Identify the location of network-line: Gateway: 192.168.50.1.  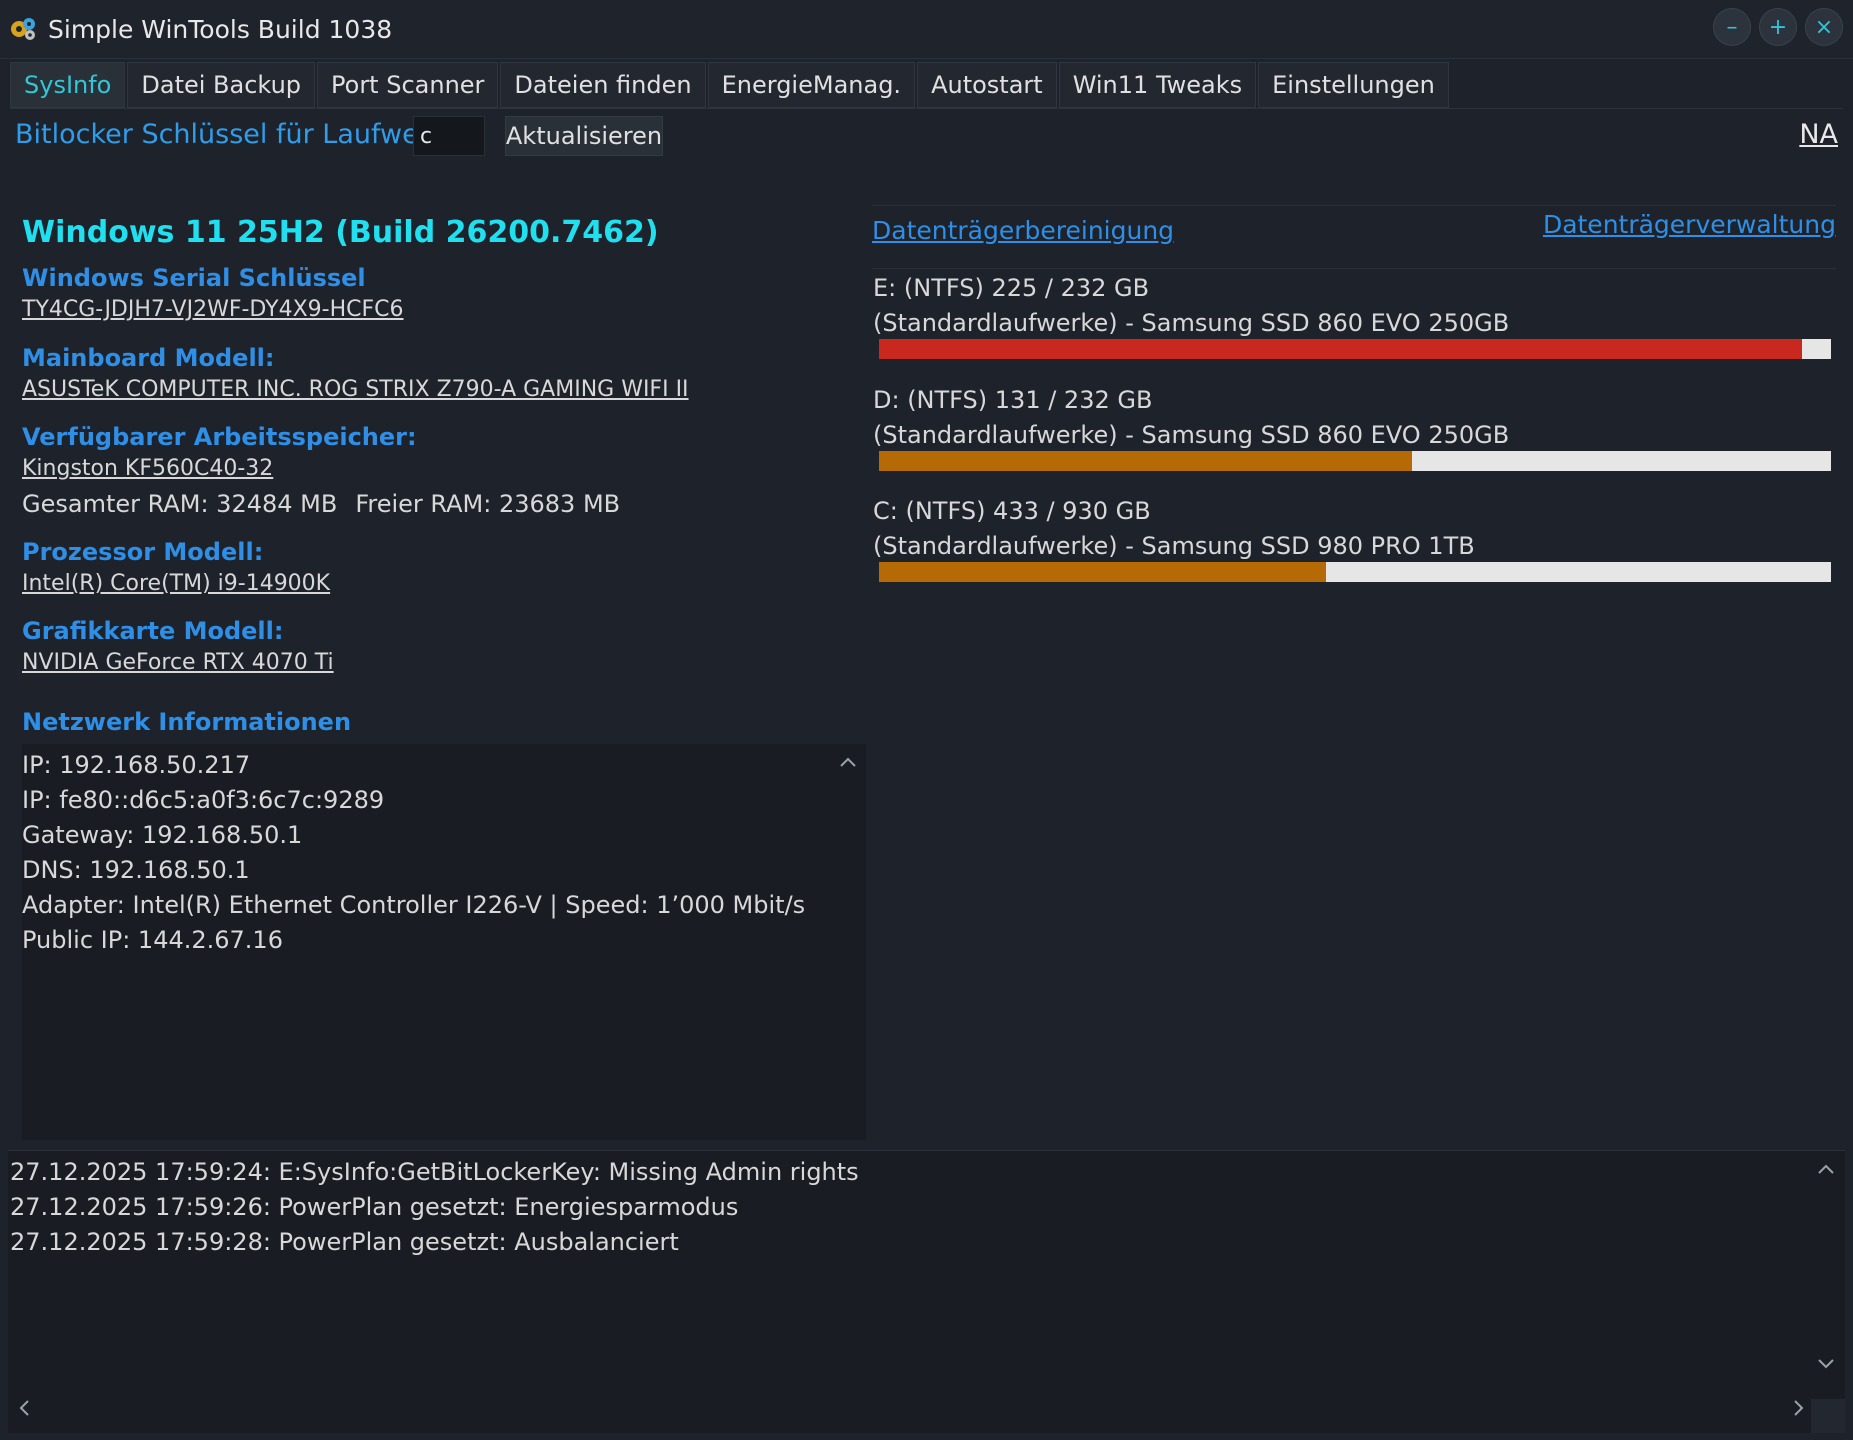
(162, 835).